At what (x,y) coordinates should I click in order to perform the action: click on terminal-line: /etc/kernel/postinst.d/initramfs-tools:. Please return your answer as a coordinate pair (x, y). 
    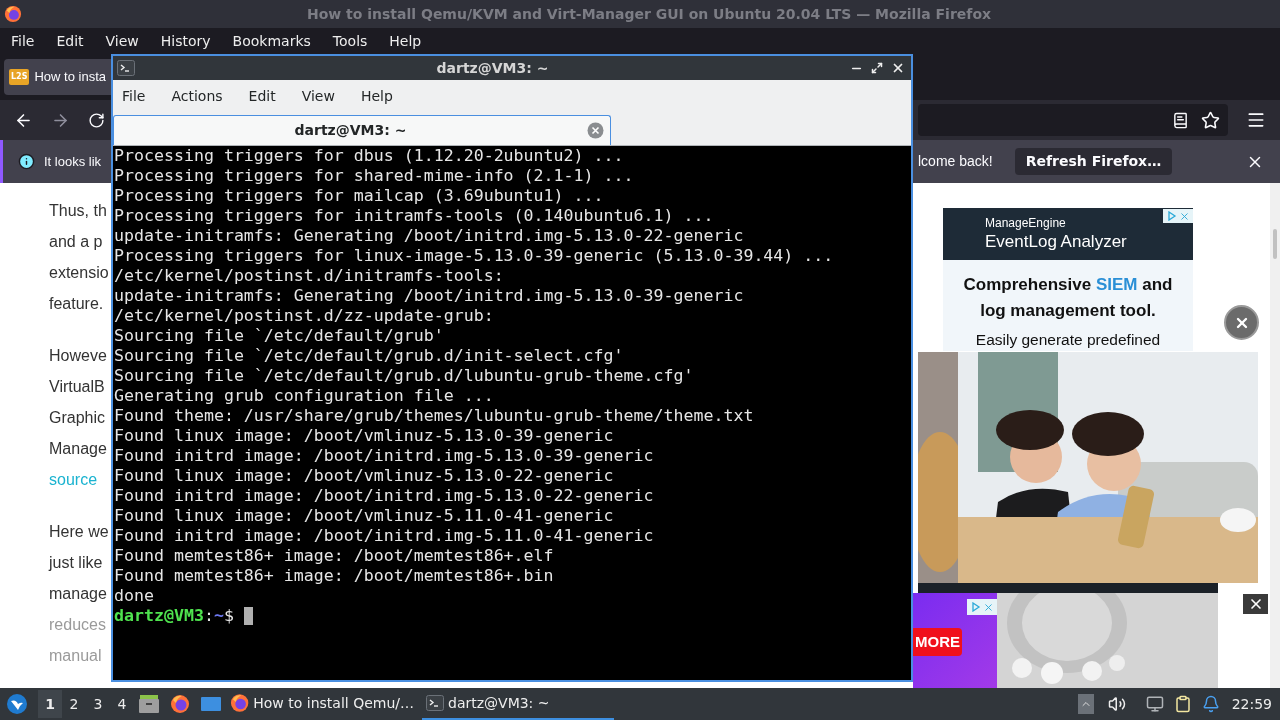
    Looking at the image, I should click on (309, 276).